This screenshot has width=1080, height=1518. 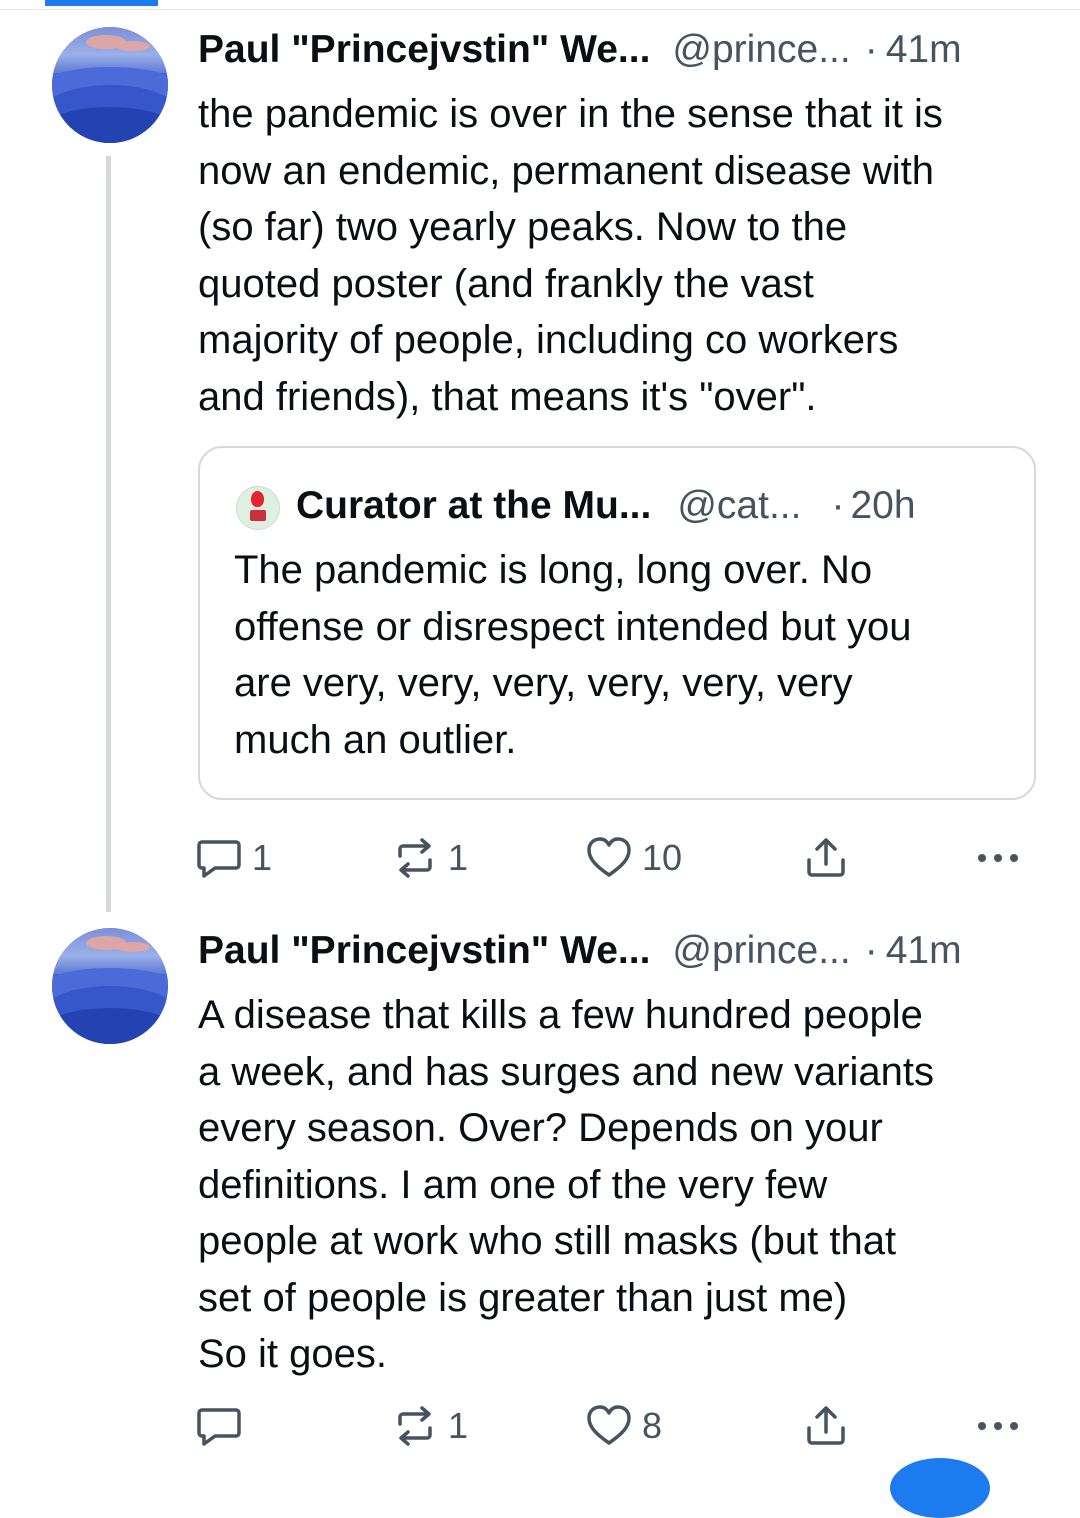 I want to click on reply-button, so click(x=224, y=1426).